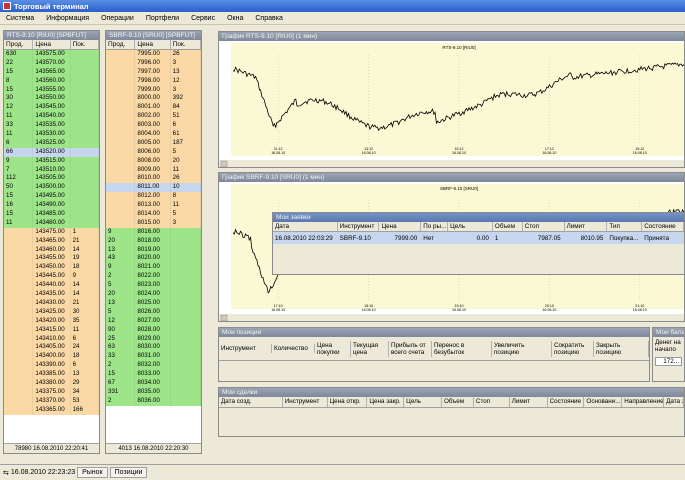  I want to click on orderbook-row: 8004.00 61, so click(153, 134).